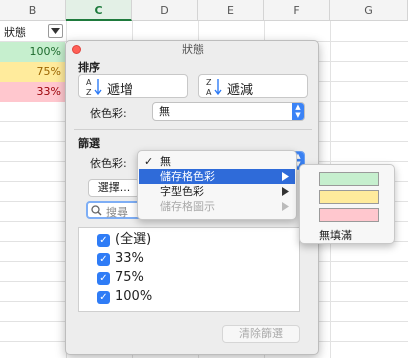  I want to click on menu-item-cell-icon: 儲存格圖示, so click(217, 206).